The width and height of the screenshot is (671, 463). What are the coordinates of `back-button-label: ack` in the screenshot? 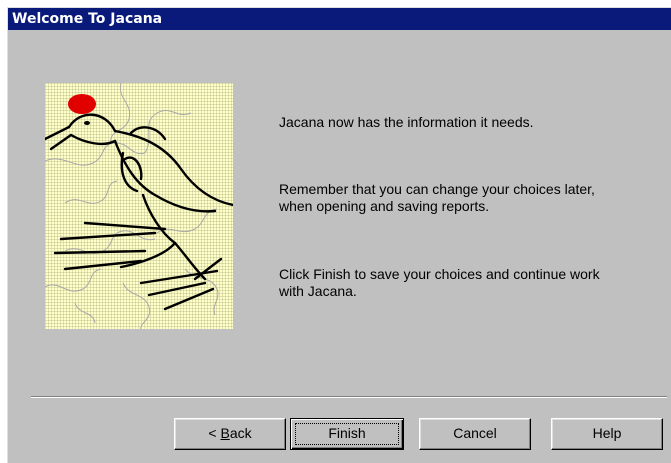 It's located at (240, 433).